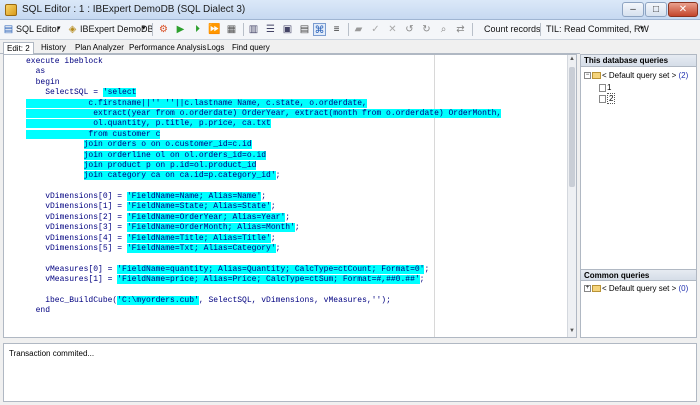 Image resolution: width=700 pixels, height=405 pixels. I want to click on tree-query-item: 1, so click(605, 87).